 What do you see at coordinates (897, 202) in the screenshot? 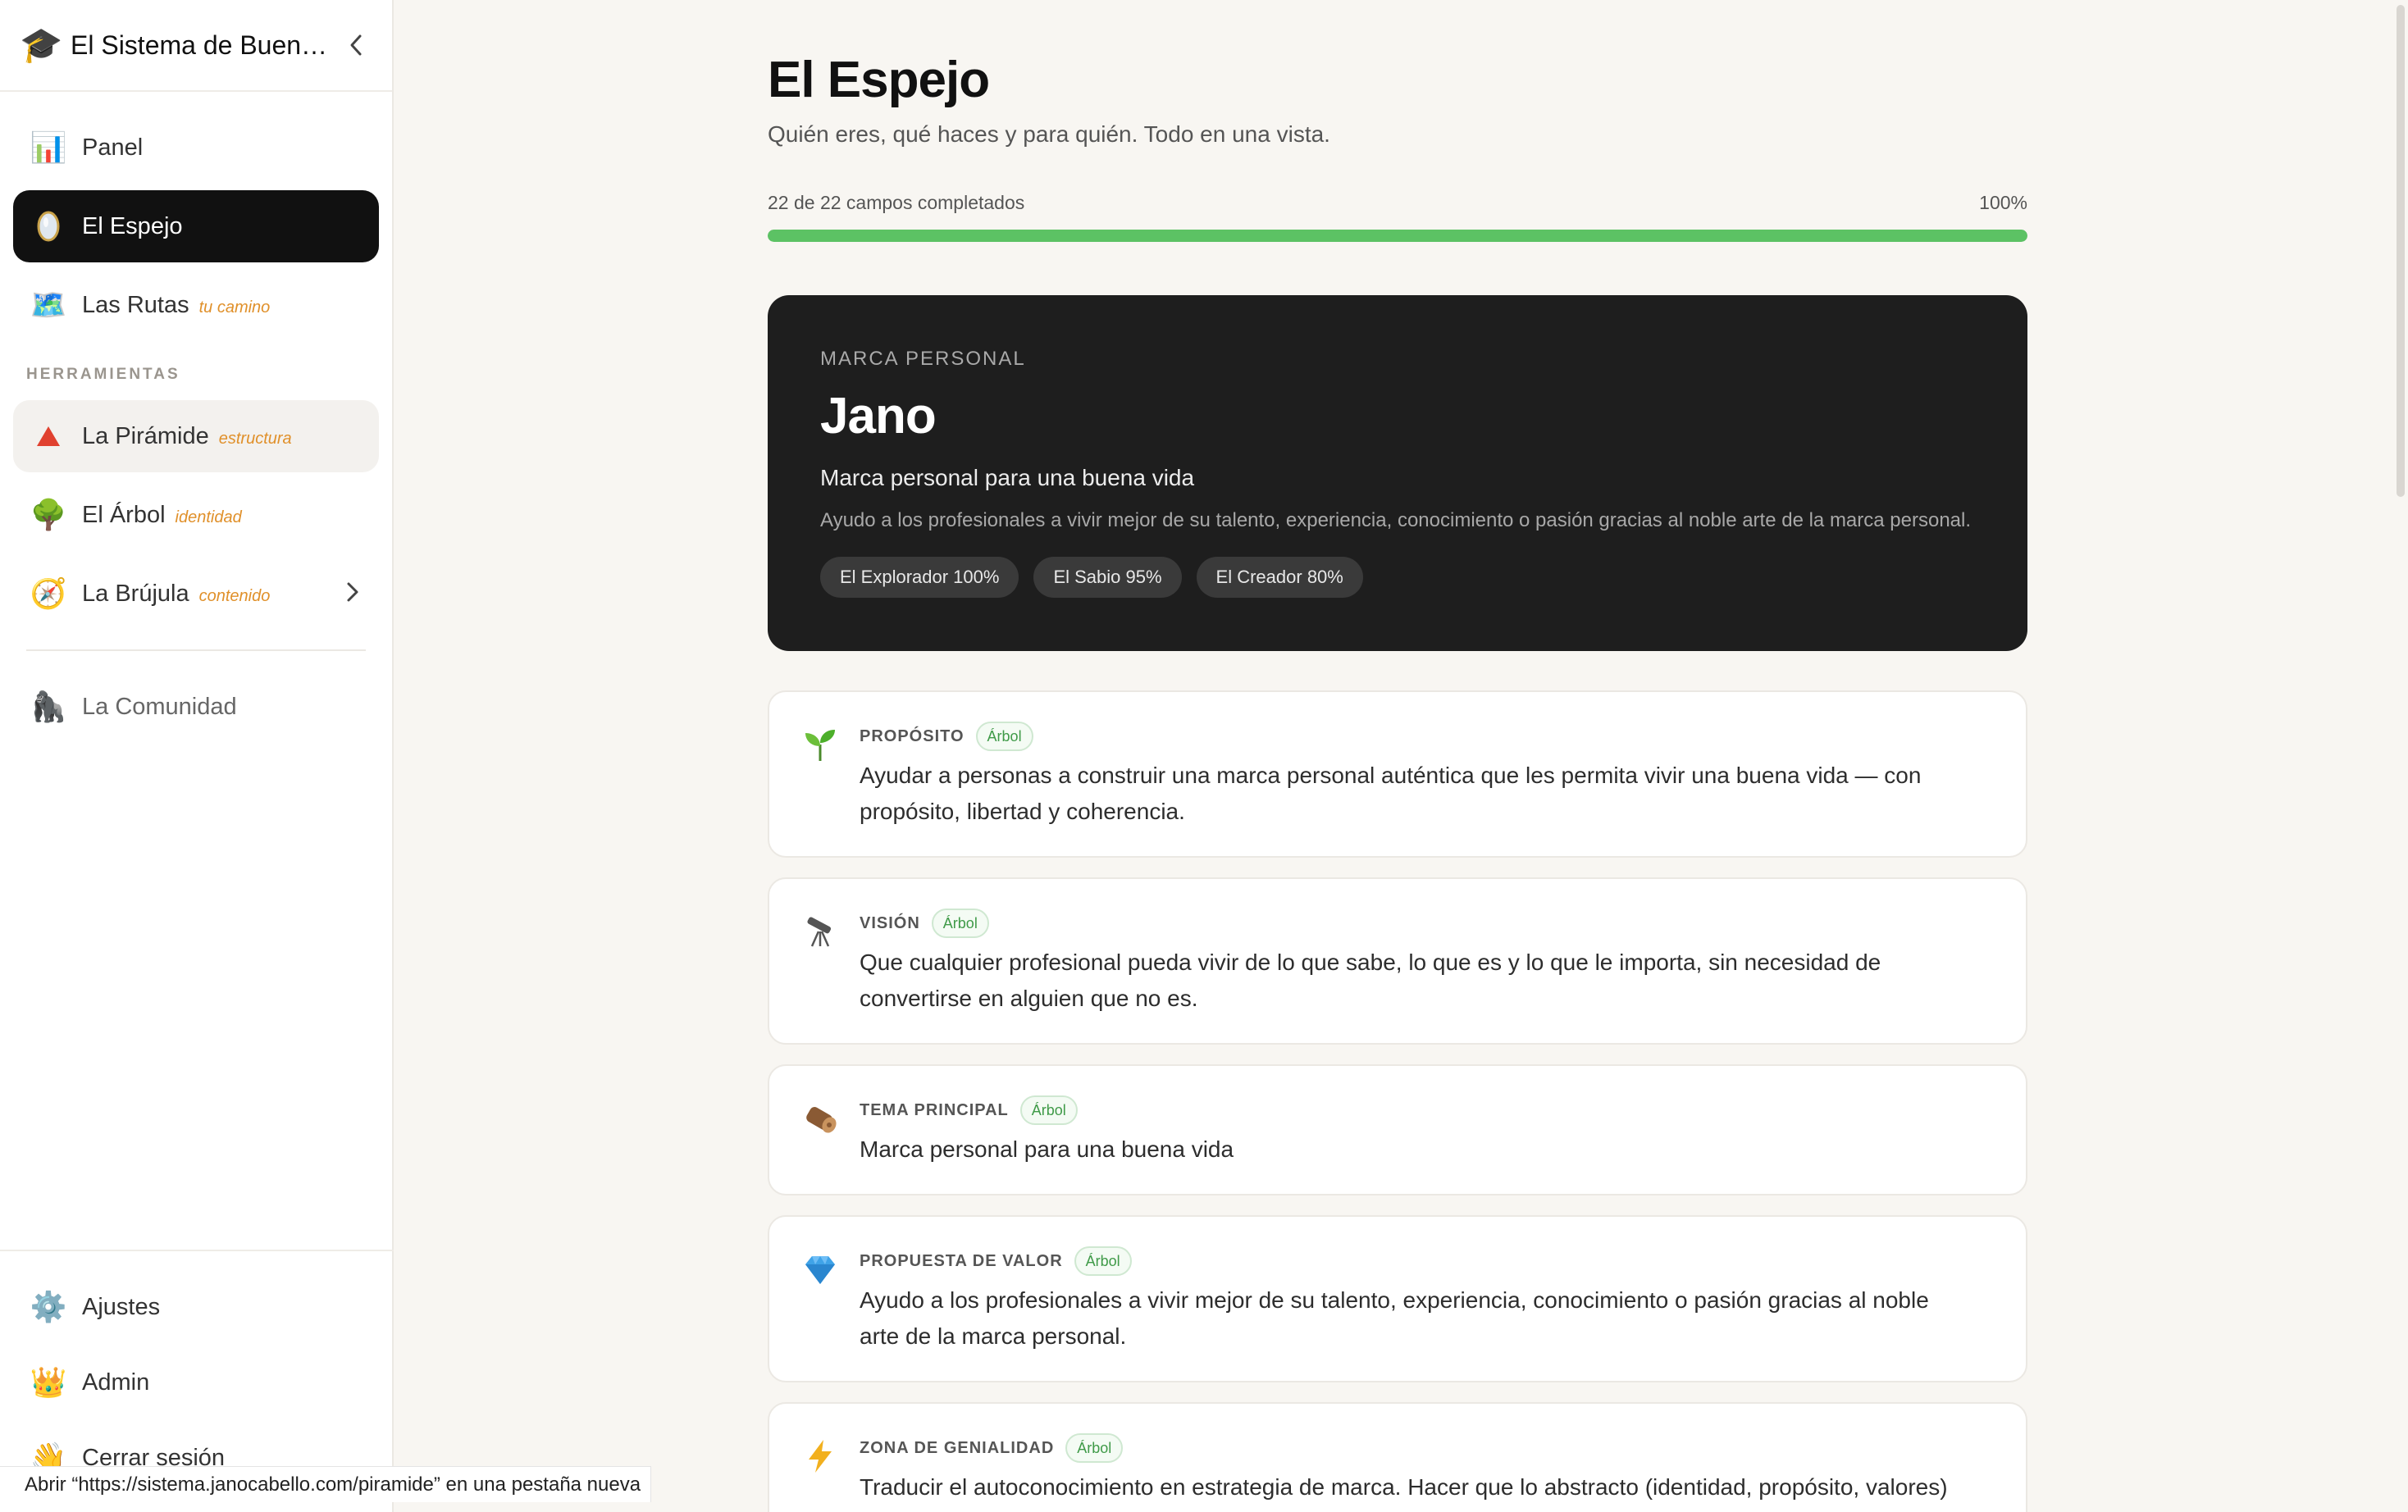
I see `progress-label: 22 de 22 campos completados` at bounding box center [897, 202].